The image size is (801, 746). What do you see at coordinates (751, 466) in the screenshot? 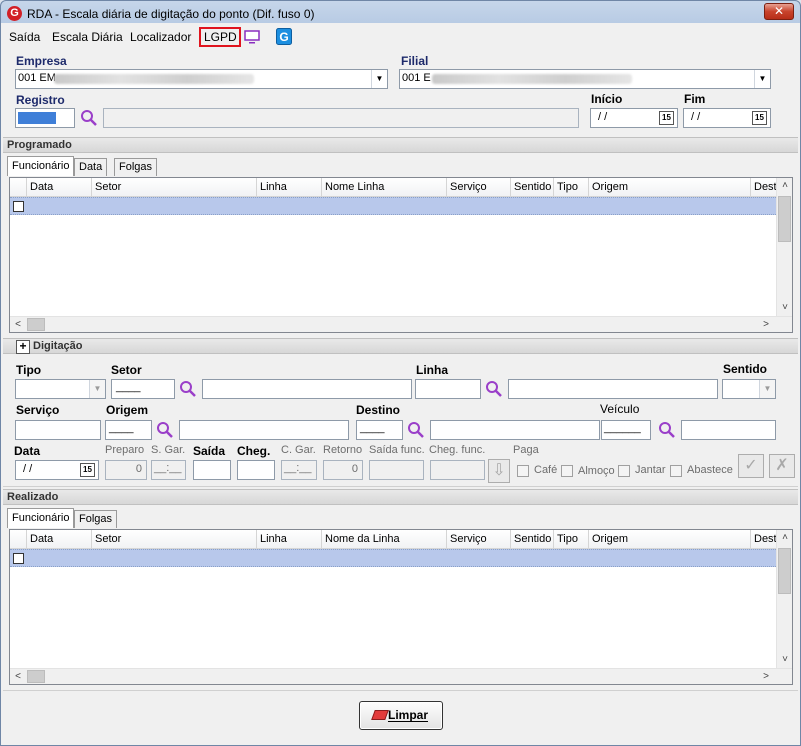
I see `confirm-checkmark-icon: ✓` at bounding box center [751, 466].